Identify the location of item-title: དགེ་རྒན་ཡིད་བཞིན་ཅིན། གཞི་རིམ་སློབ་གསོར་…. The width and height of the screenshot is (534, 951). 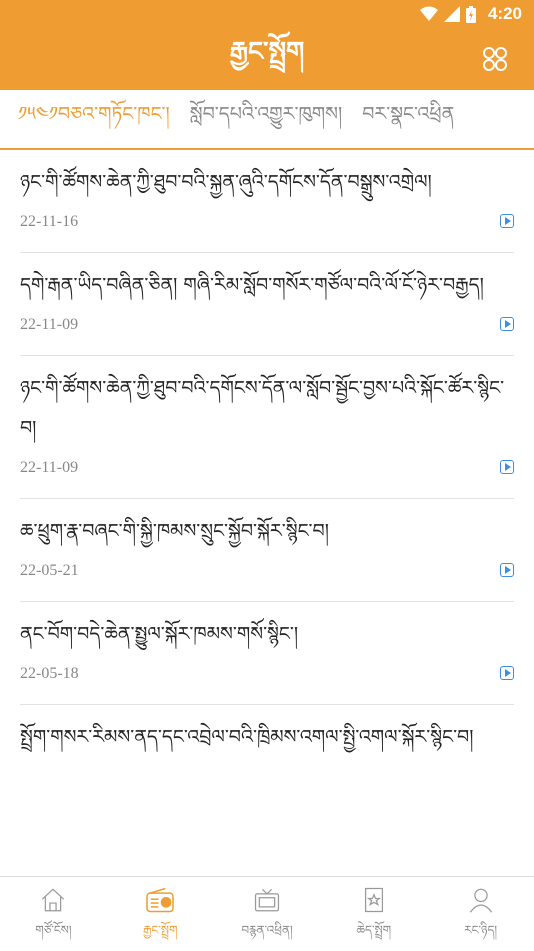
(252, 285).